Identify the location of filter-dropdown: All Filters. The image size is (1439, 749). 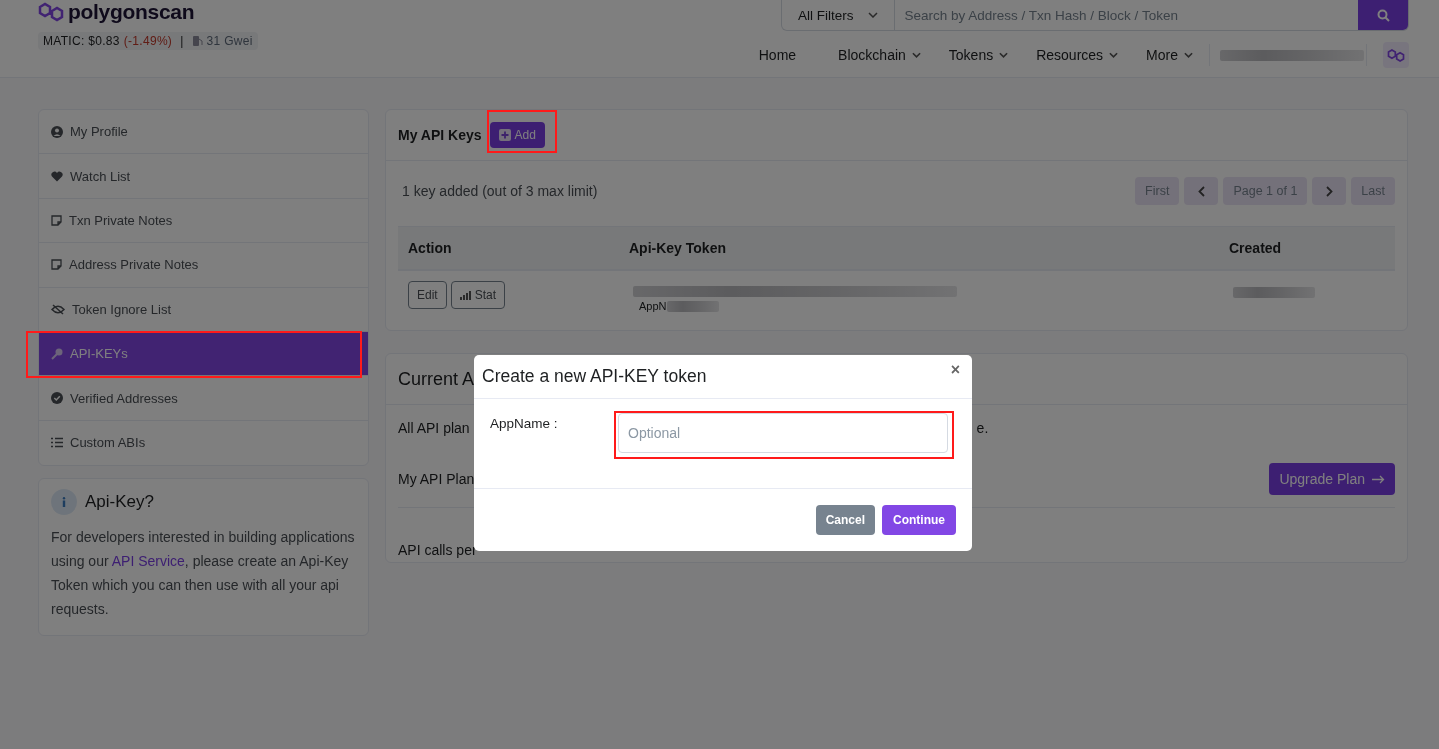
(838, 15).